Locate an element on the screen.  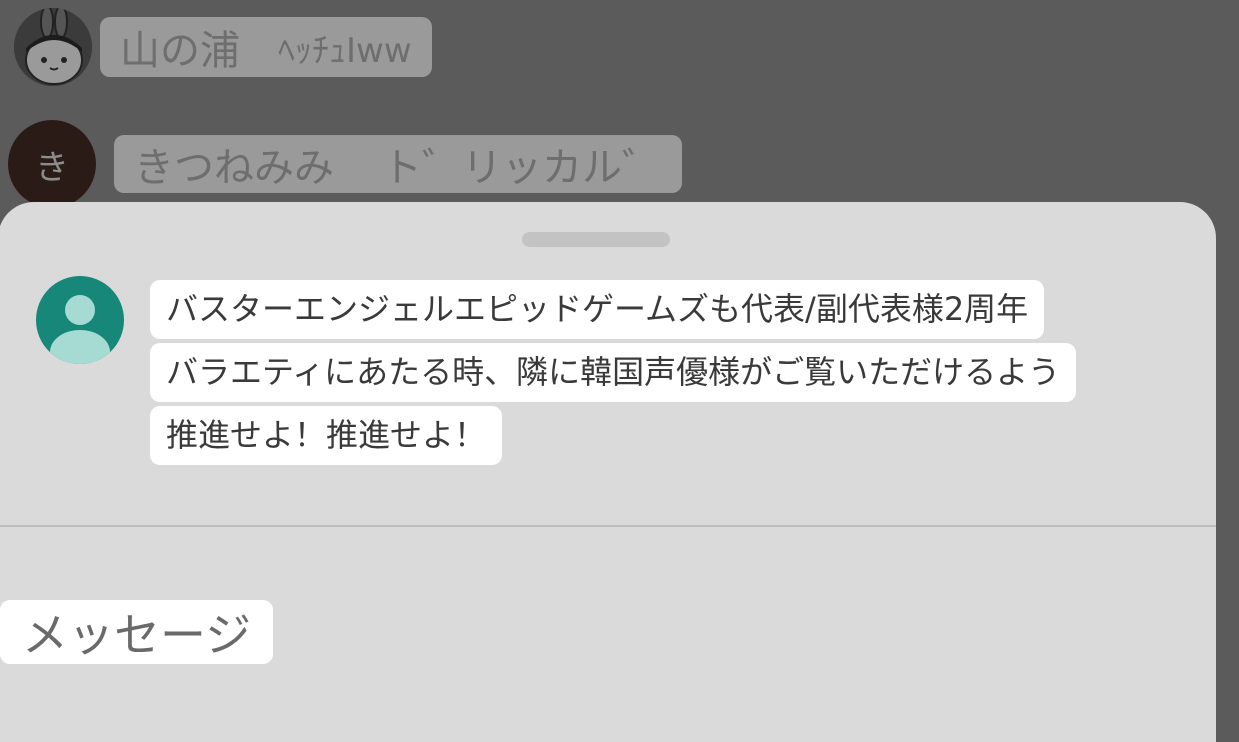
default-user-avatar-icon is located at coordinates (80, 320).